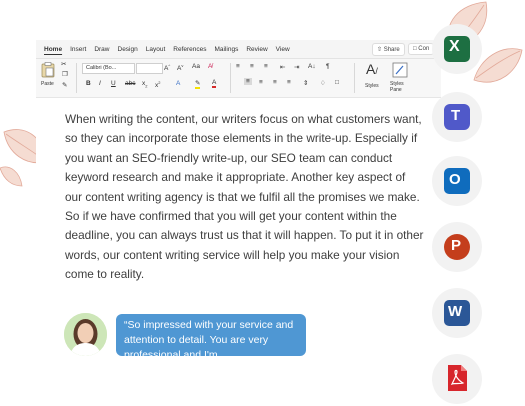 This screenshot has height=406, width=525. What do you see at coordinates (391, 50) in the screenshot?
I see `share-label: Share` at bounding box center [391, 50].